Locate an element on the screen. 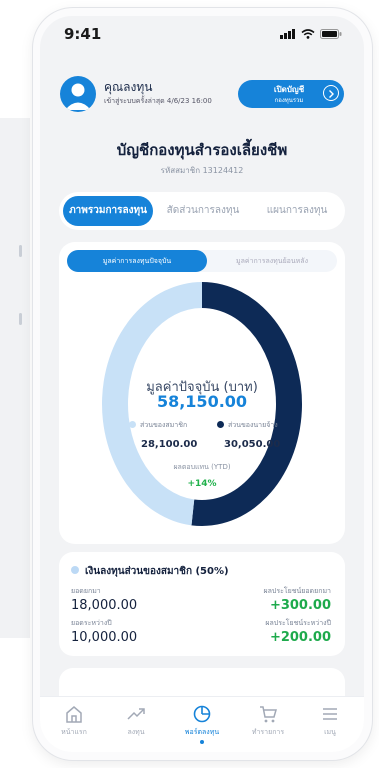 This screenshot has width=379, height=768. legend-member: ส่วนของสมาชิก is located at coordinates (158, 425).